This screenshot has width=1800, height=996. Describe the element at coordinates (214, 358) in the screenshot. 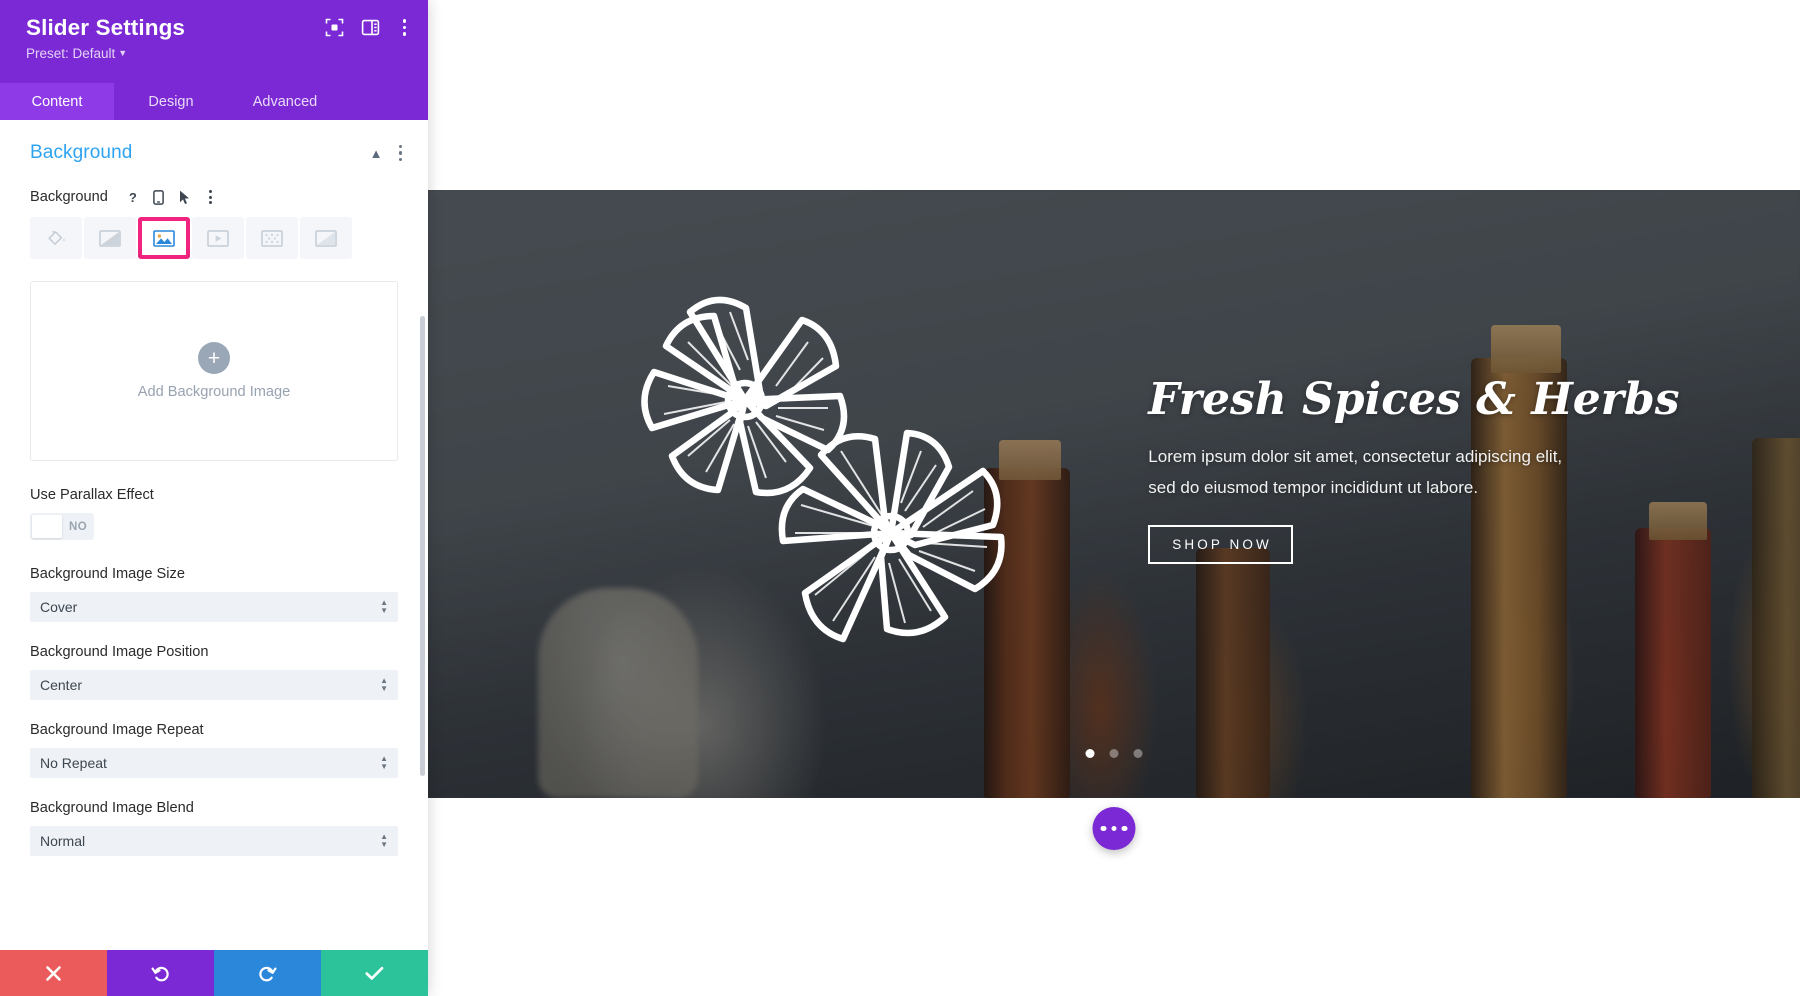

I see `plus-icon: +` at that location.